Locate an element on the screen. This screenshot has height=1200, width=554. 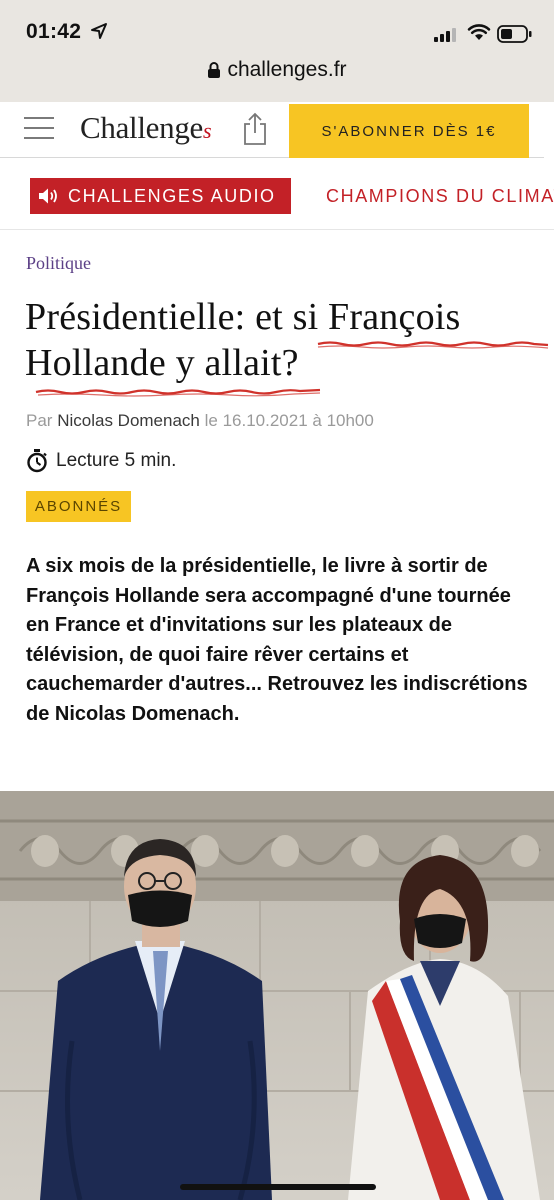
logo-suffix: s is located at coordinates (207, 130).